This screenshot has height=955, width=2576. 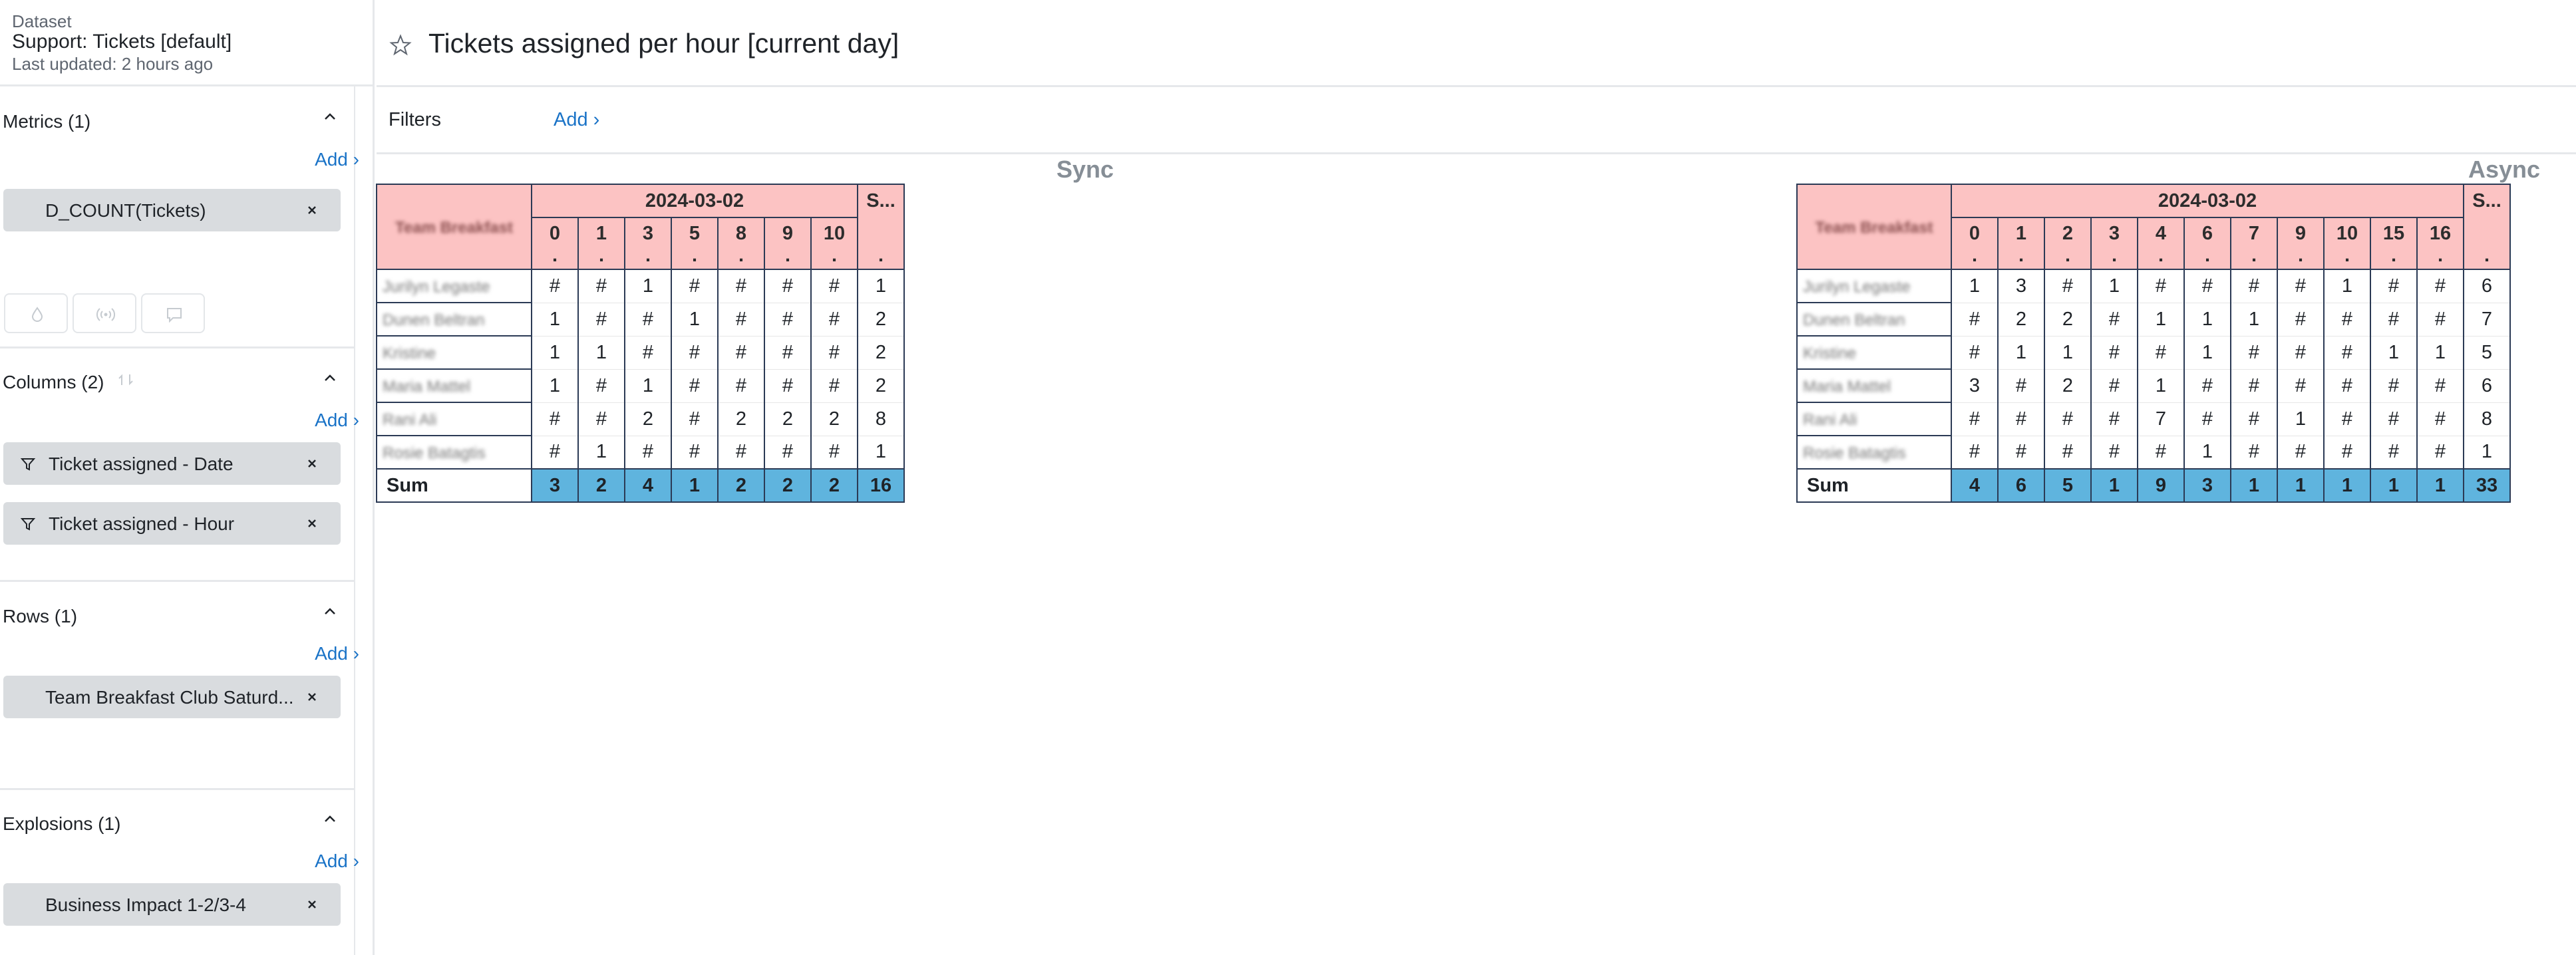 What do you see at coordinates (2161, 233) in the screenshot?
I see `hour-header: 4` at bounding box center [2161, 233].